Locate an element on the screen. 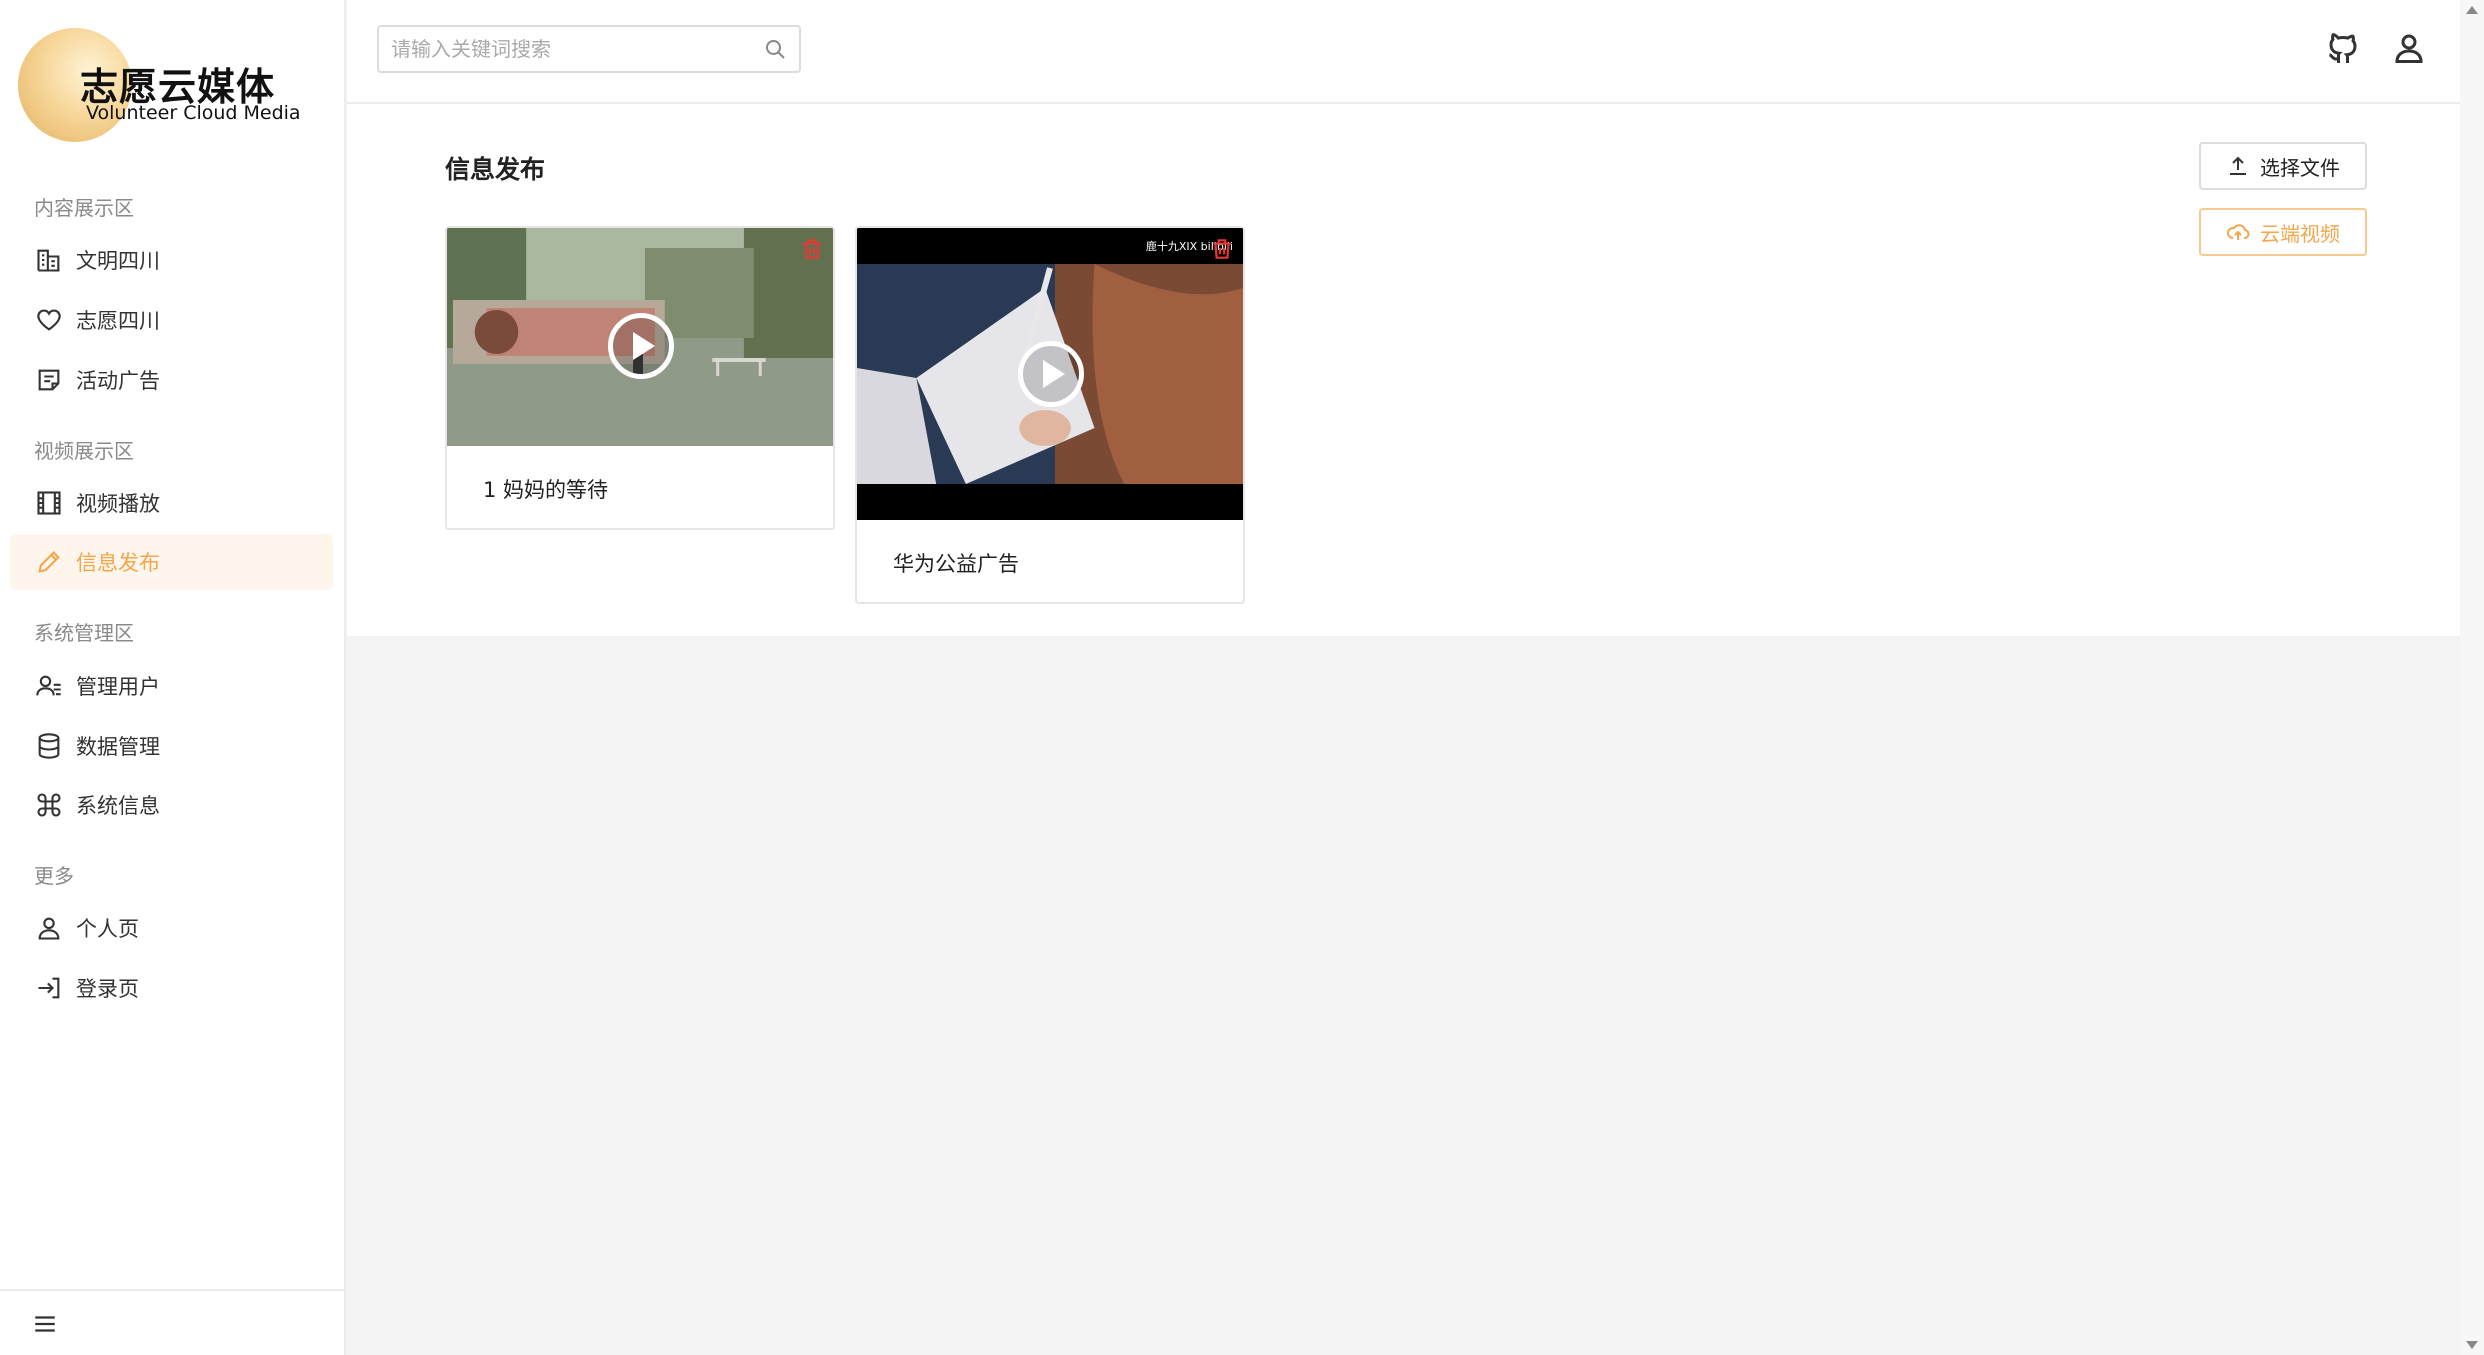 Image resolution: width=2484 pixels, height=1355 pixels. login-icon is located at coordinates (49, 988).